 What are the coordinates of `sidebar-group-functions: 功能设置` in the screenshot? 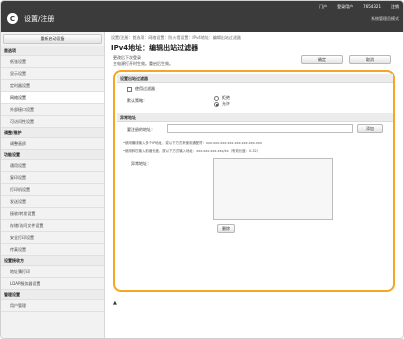 It's located at (52, 155).